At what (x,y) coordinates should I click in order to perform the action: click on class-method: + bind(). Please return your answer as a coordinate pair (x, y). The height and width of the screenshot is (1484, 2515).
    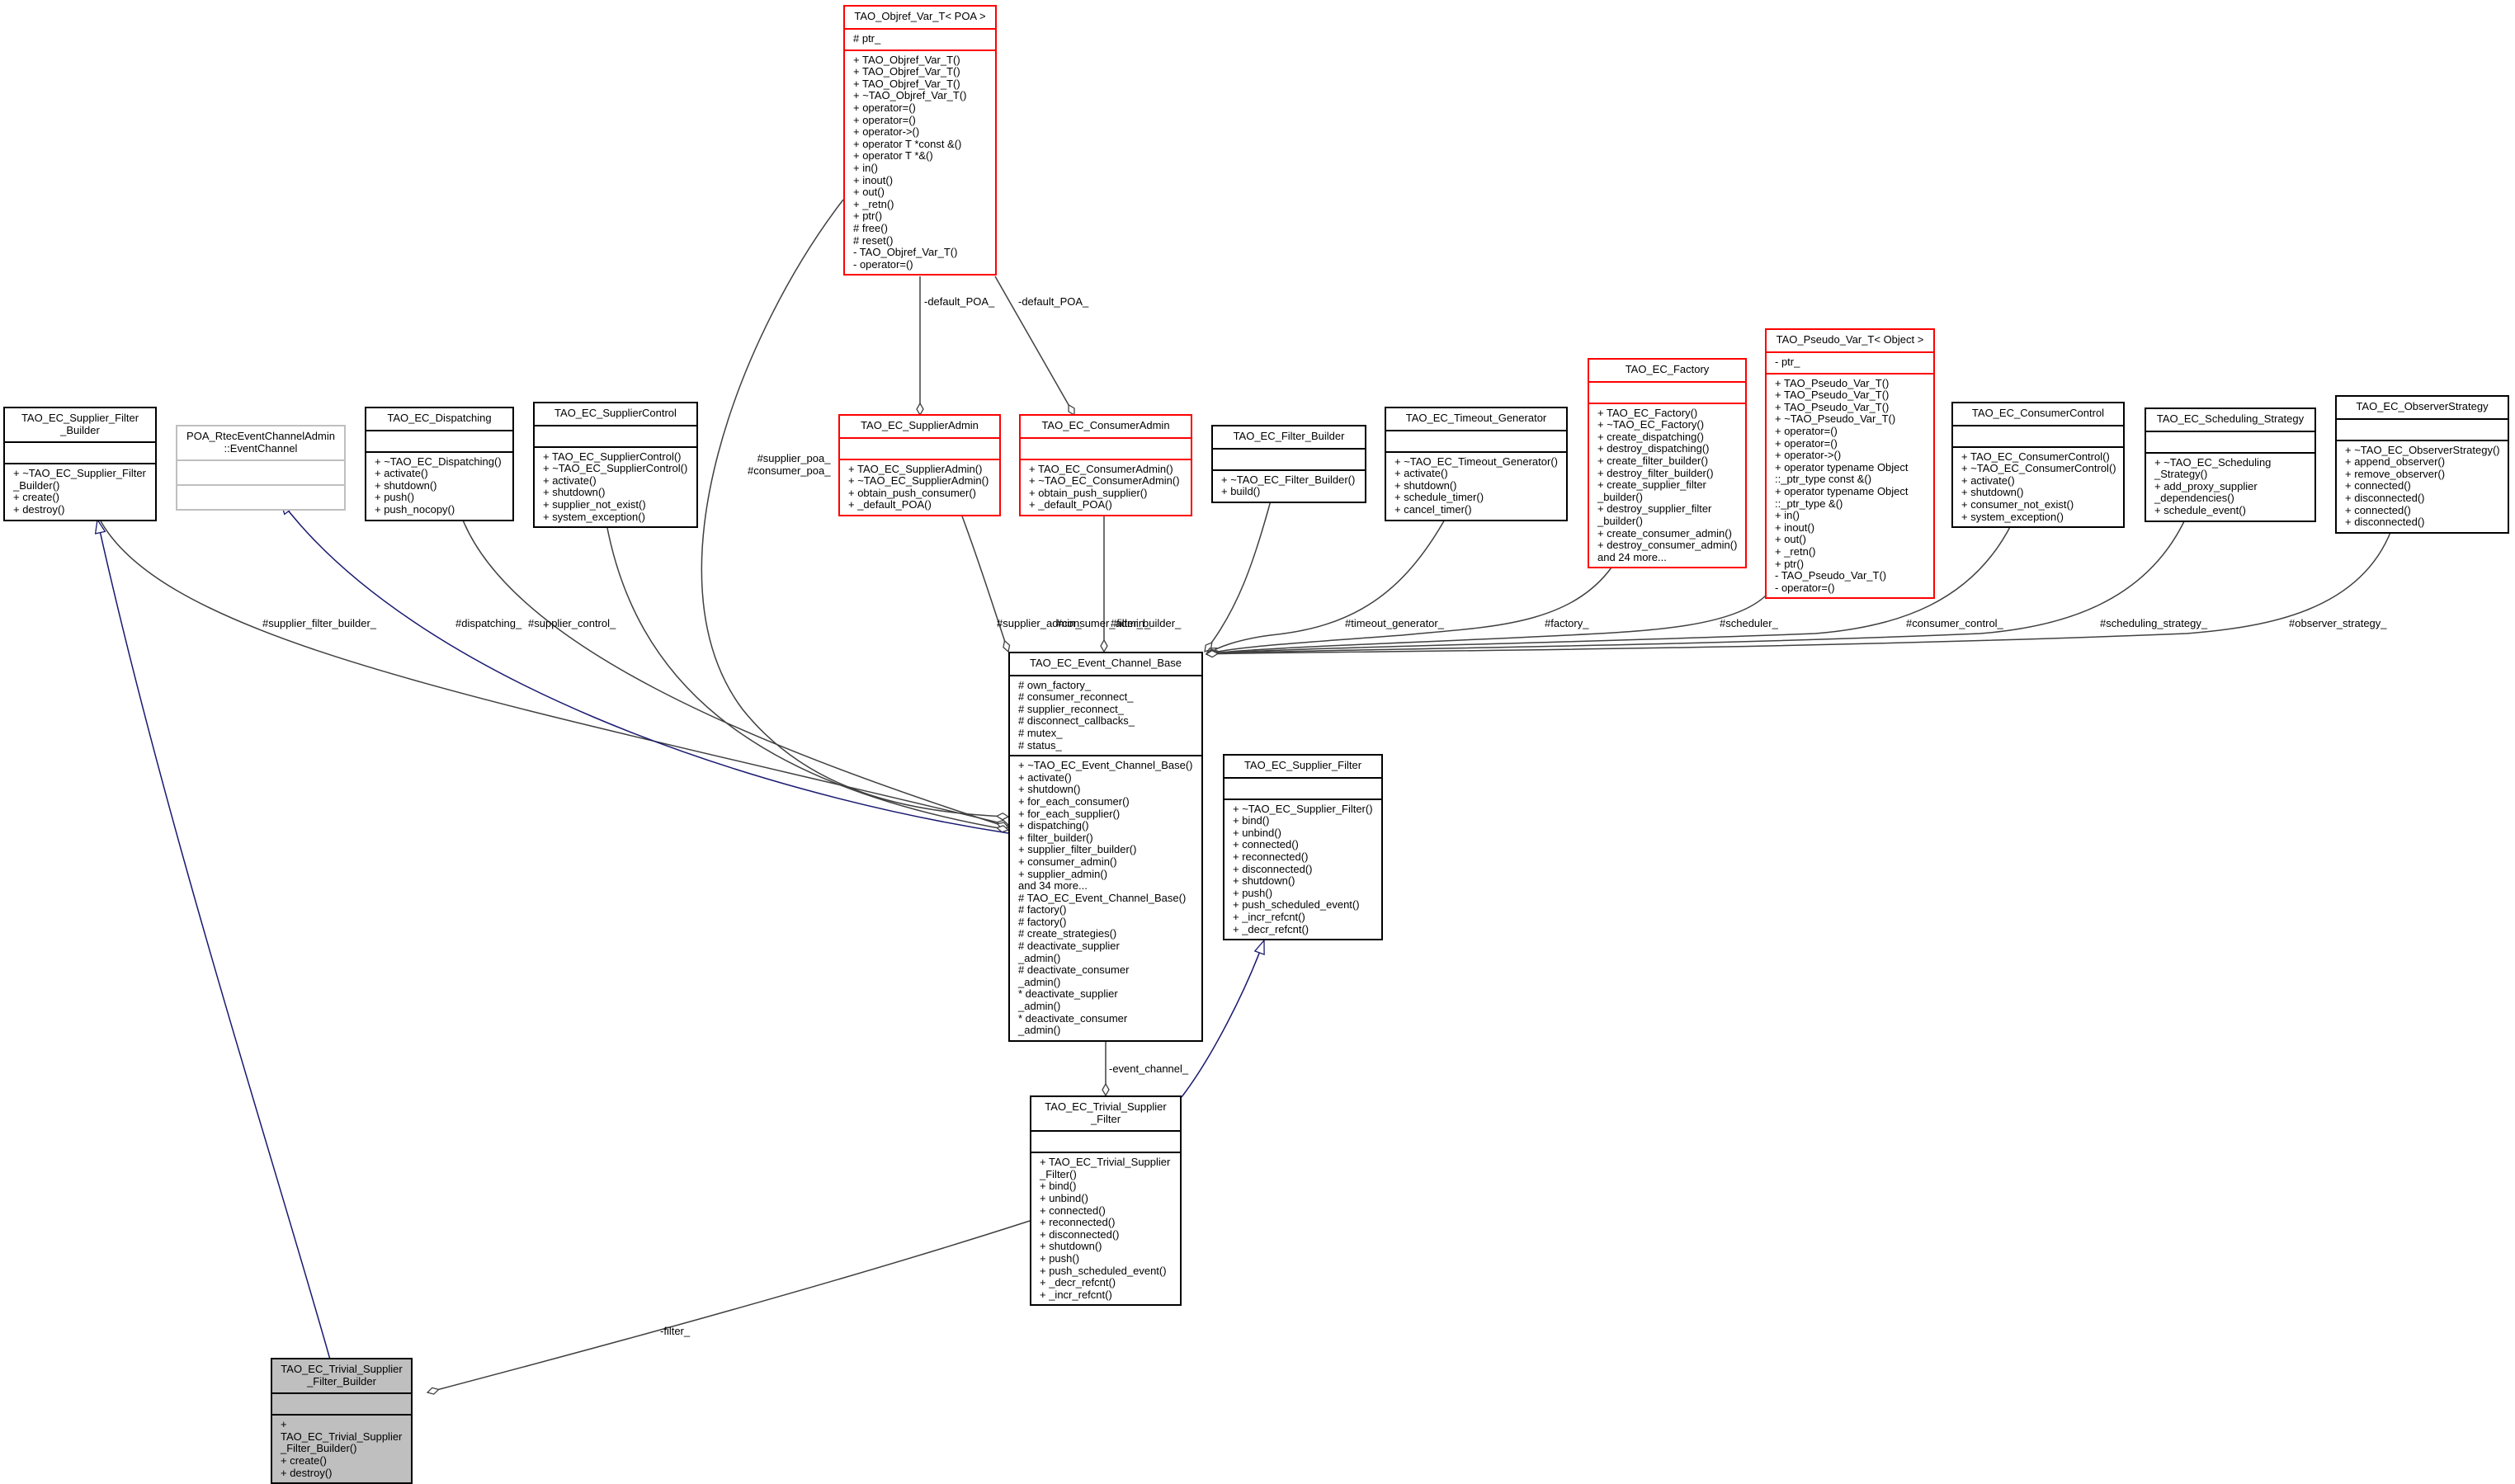
    Looking at the image, I should click on (1252, 820).